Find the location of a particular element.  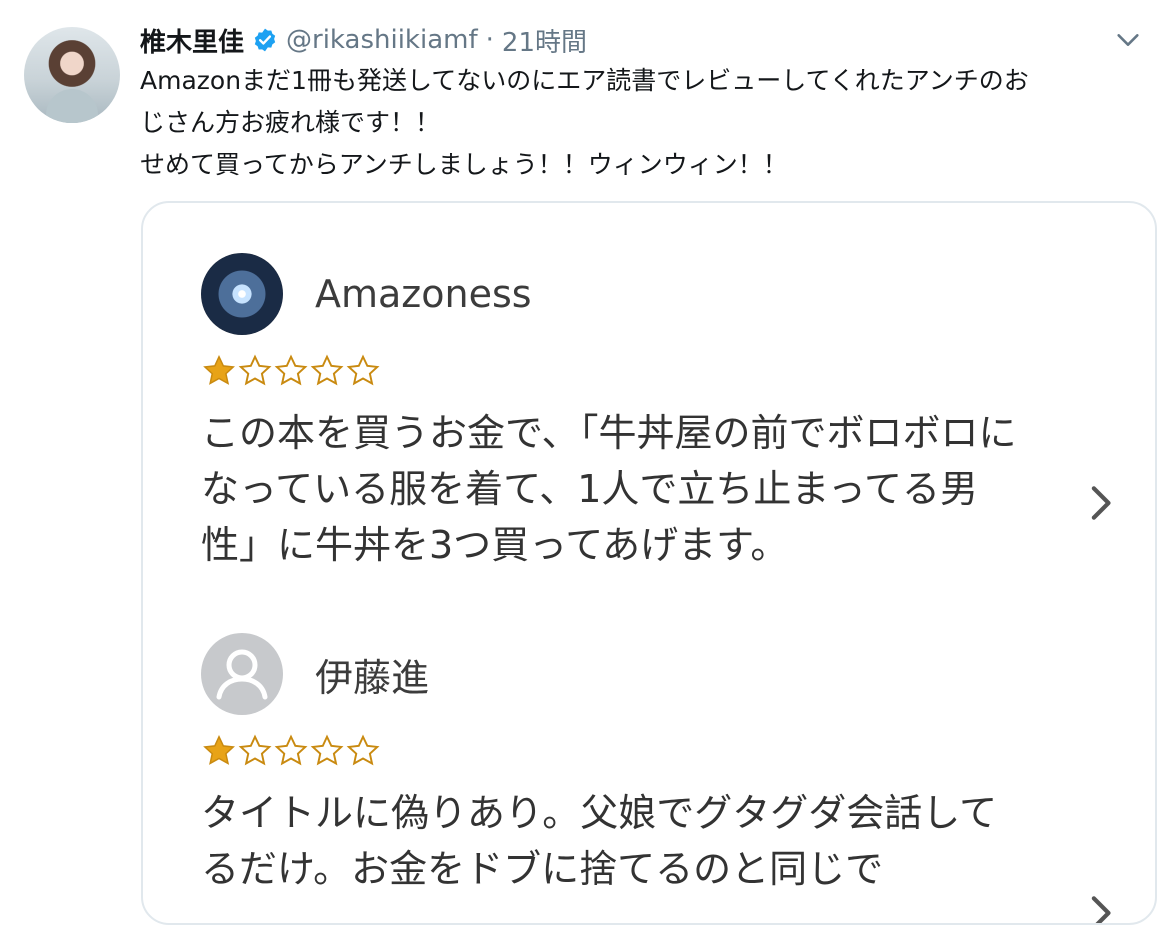

tweet-time: 21時間 is located at coordinates (544, 40).